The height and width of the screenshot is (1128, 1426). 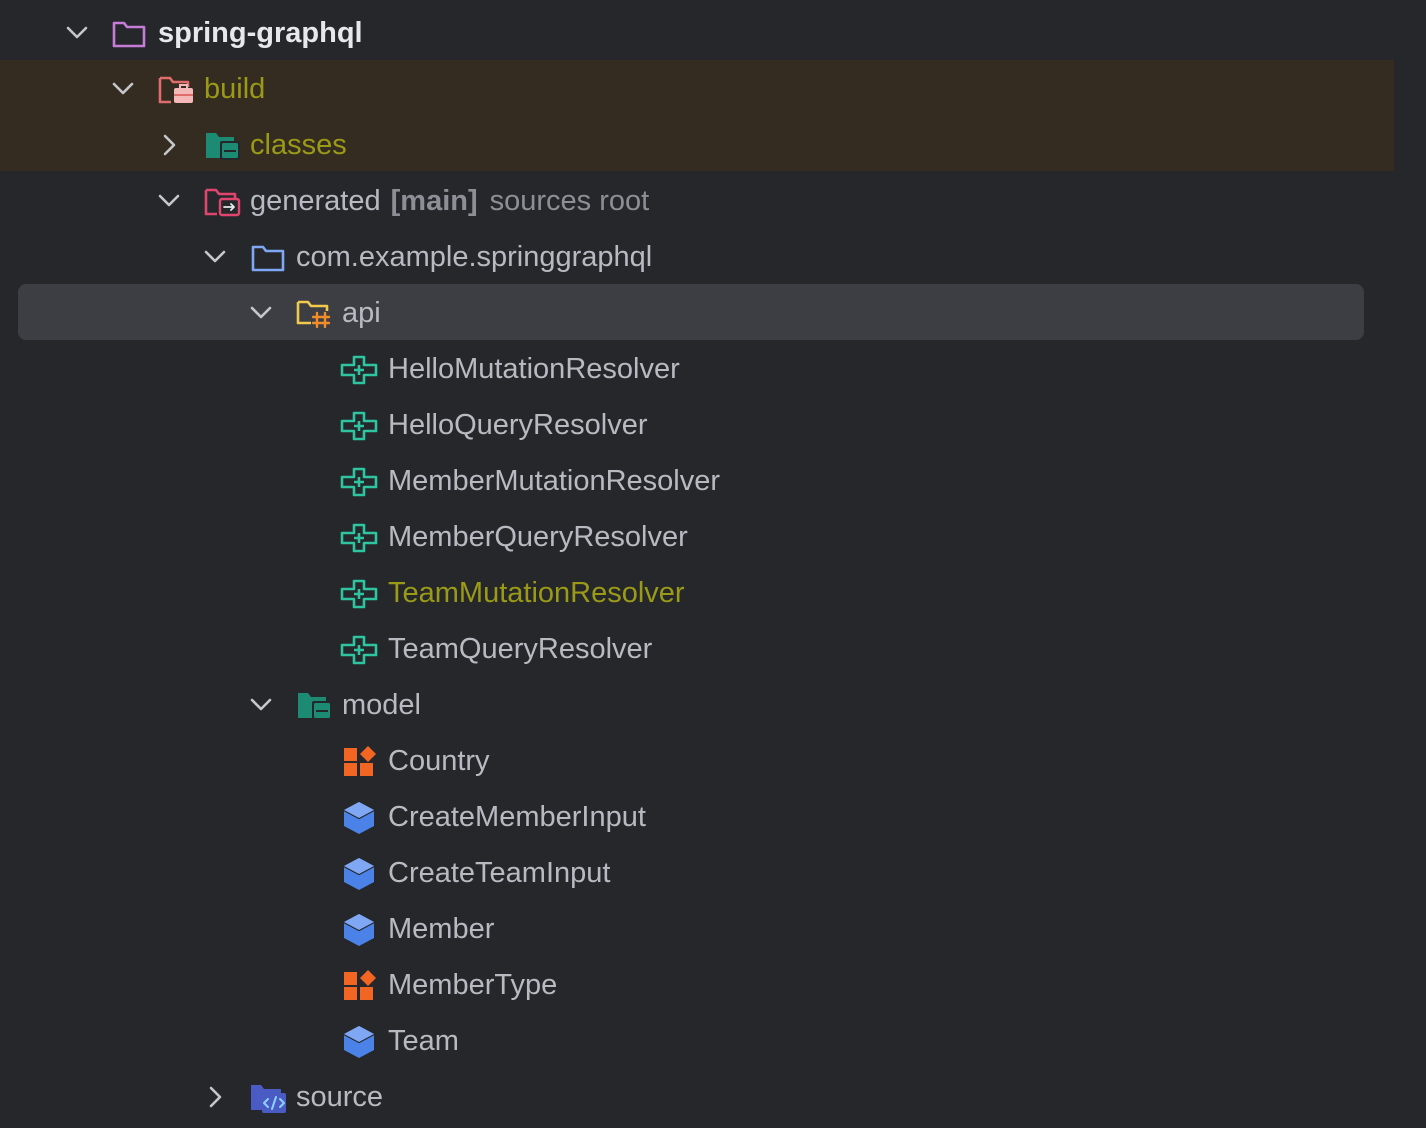 I want to click on tree-label-model-item: Team, so click(x=423, y=1041).